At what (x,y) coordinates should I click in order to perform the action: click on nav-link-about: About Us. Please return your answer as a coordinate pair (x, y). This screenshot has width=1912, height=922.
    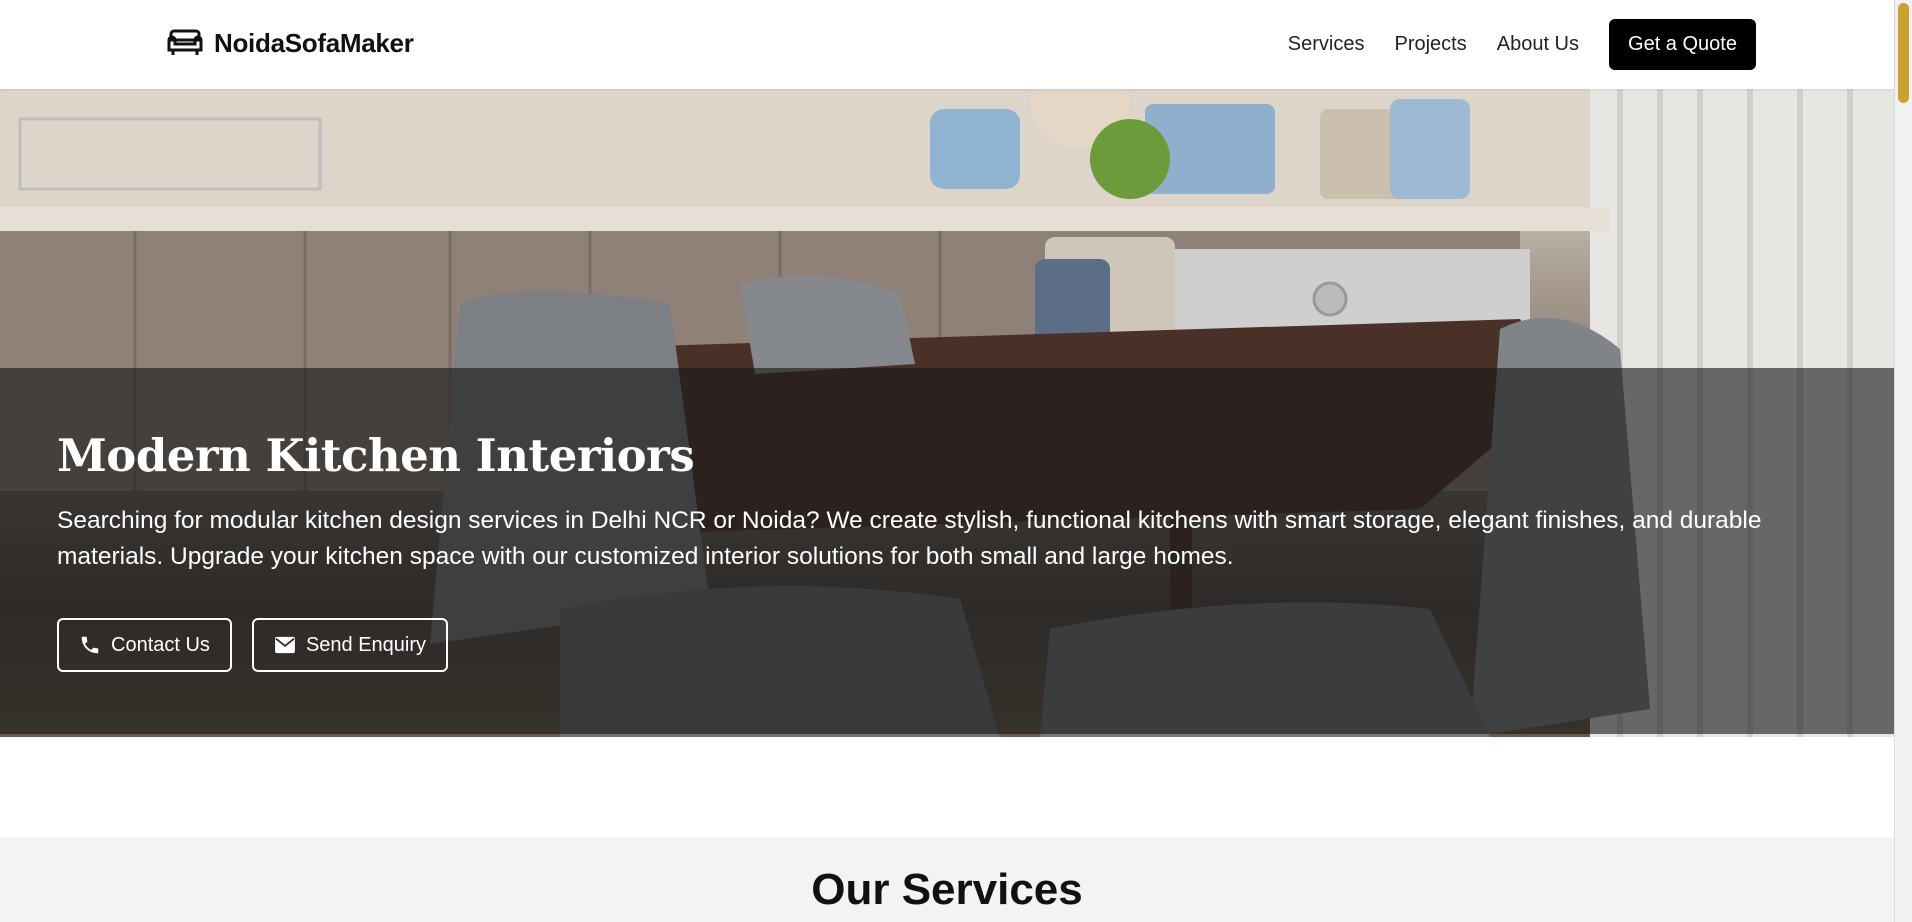
    Looking at the image, I should click on (1538, 44).